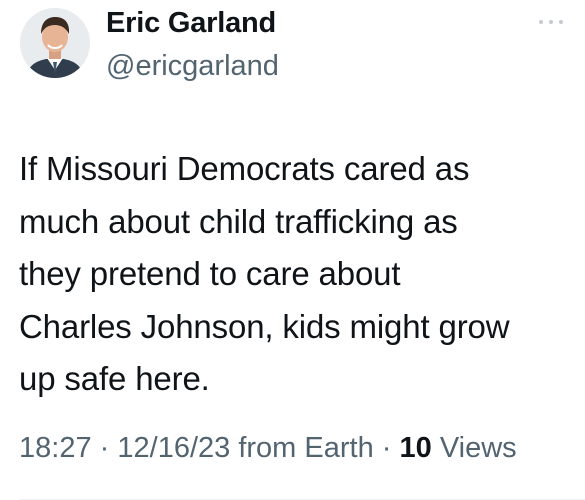  Describe the element at coordinates (191, 23) in the screenshot. I see `author-name: Eric Garland` at that location.